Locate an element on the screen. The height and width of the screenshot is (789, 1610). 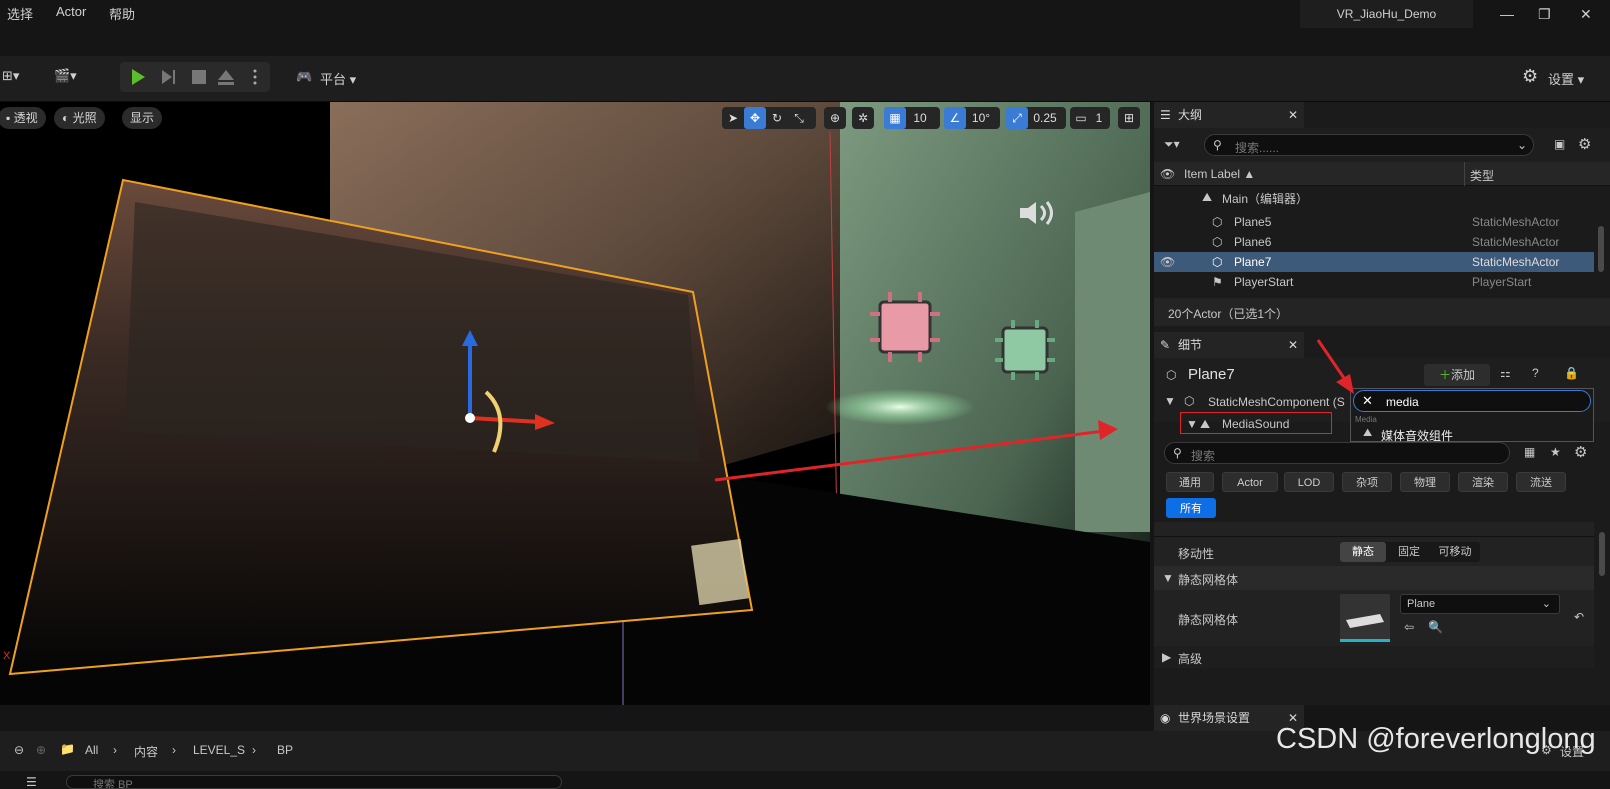
grid-snap-control: ▦ 10 is located at coordinates (912, 118).